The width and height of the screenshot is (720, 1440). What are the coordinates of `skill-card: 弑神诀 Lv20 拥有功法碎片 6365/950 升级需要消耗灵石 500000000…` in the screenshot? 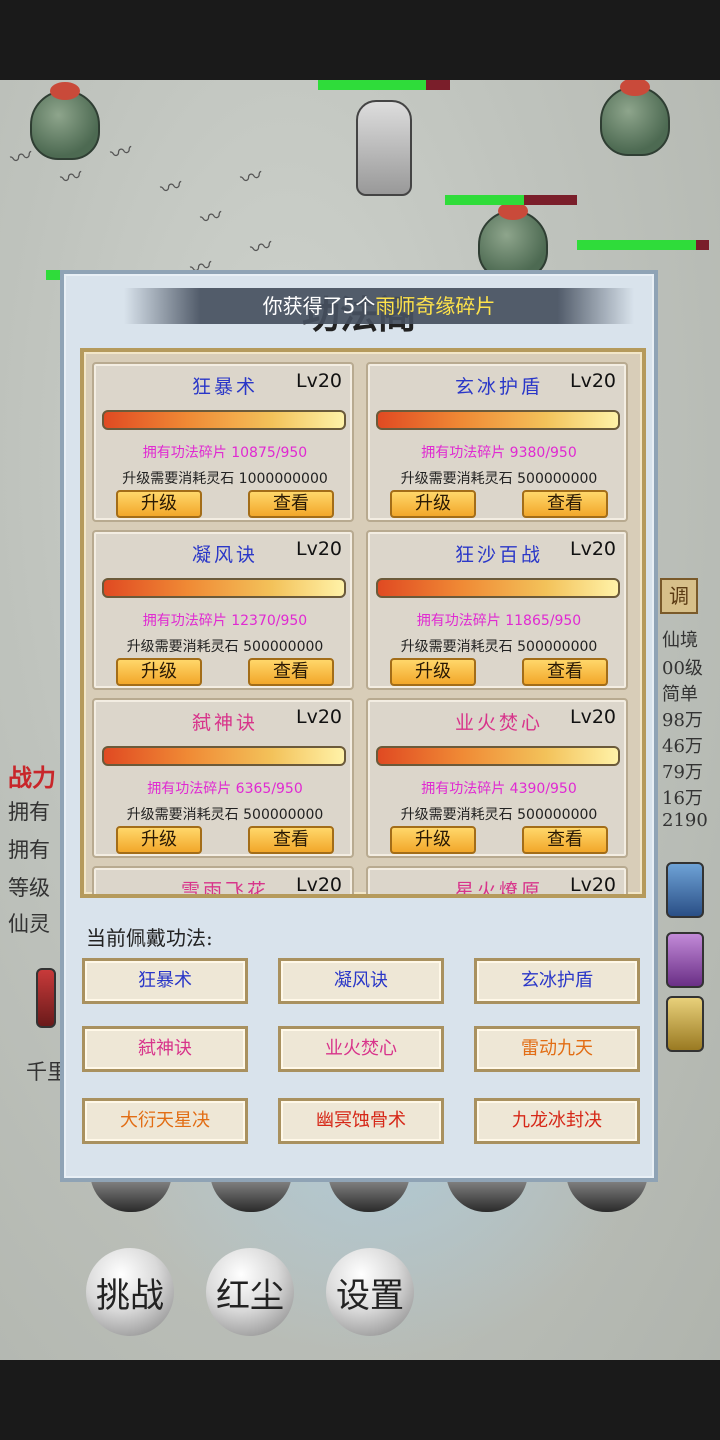 It's located at (223, 778).